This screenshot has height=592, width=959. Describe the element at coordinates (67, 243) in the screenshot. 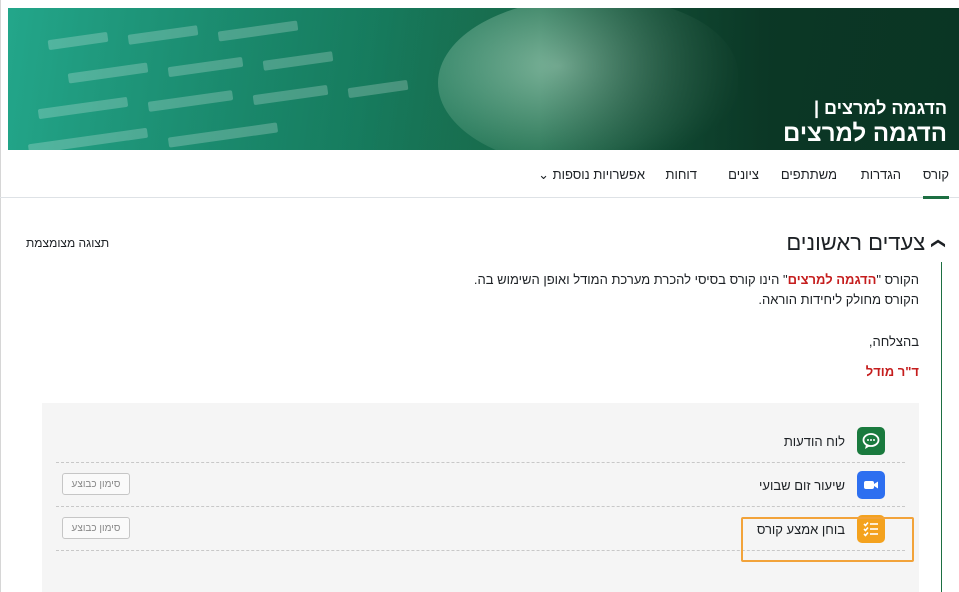

I see `collapsed-view-link: תצוגה מצומצמת` at that location.